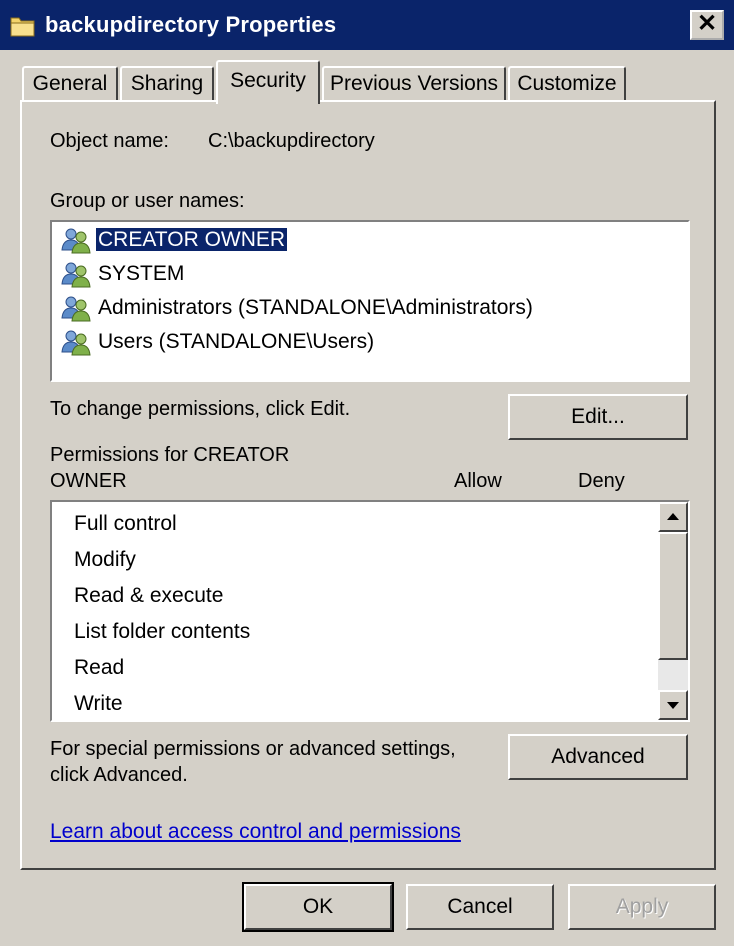 Image resolution: width=734 pixels, height=946 pixels. What do you see at coordinates (99, 667) in the screenshot?
I see `list-item: Read` at bounding box center [99, 667].